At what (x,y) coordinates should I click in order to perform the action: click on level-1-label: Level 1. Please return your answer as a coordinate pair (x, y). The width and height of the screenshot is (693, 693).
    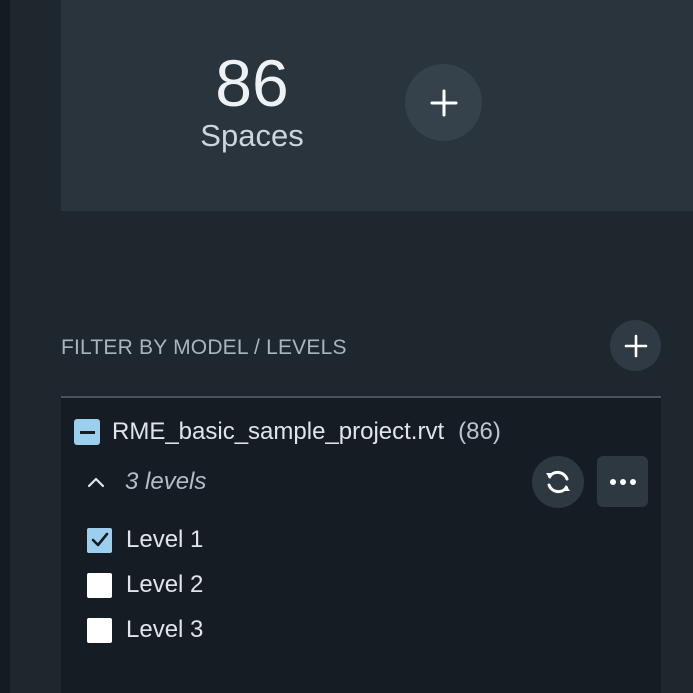
    Looking at the image, I should click on (165, 539).